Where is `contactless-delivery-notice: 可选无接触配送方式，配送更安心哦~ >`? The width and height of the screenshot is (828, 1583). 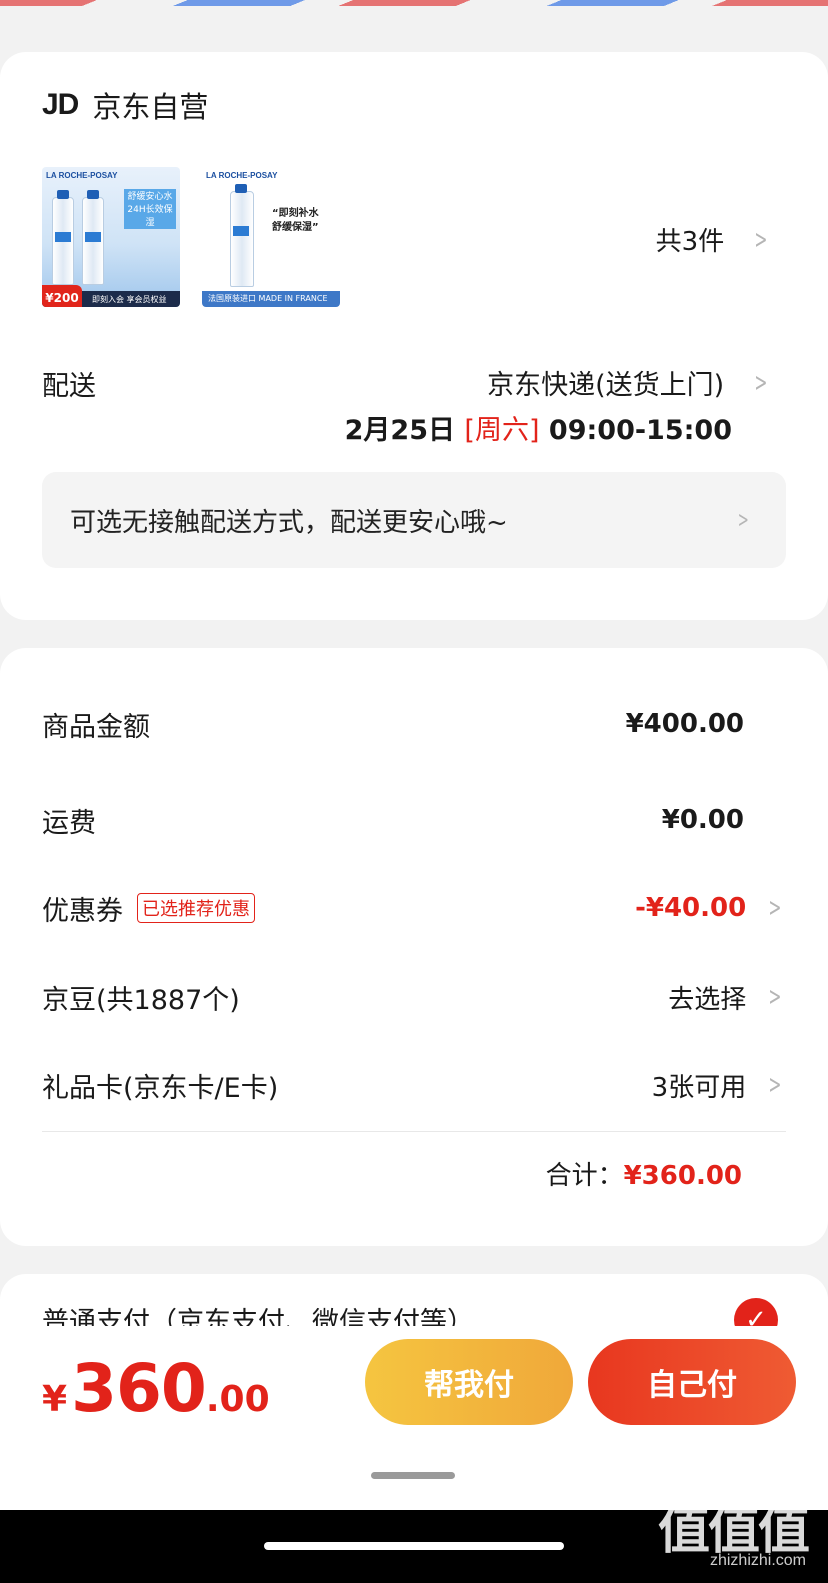 contactless-delivery-notice: 可选无接触配送方式，配送更安心哦~ > is located at coordinates (414, 520).